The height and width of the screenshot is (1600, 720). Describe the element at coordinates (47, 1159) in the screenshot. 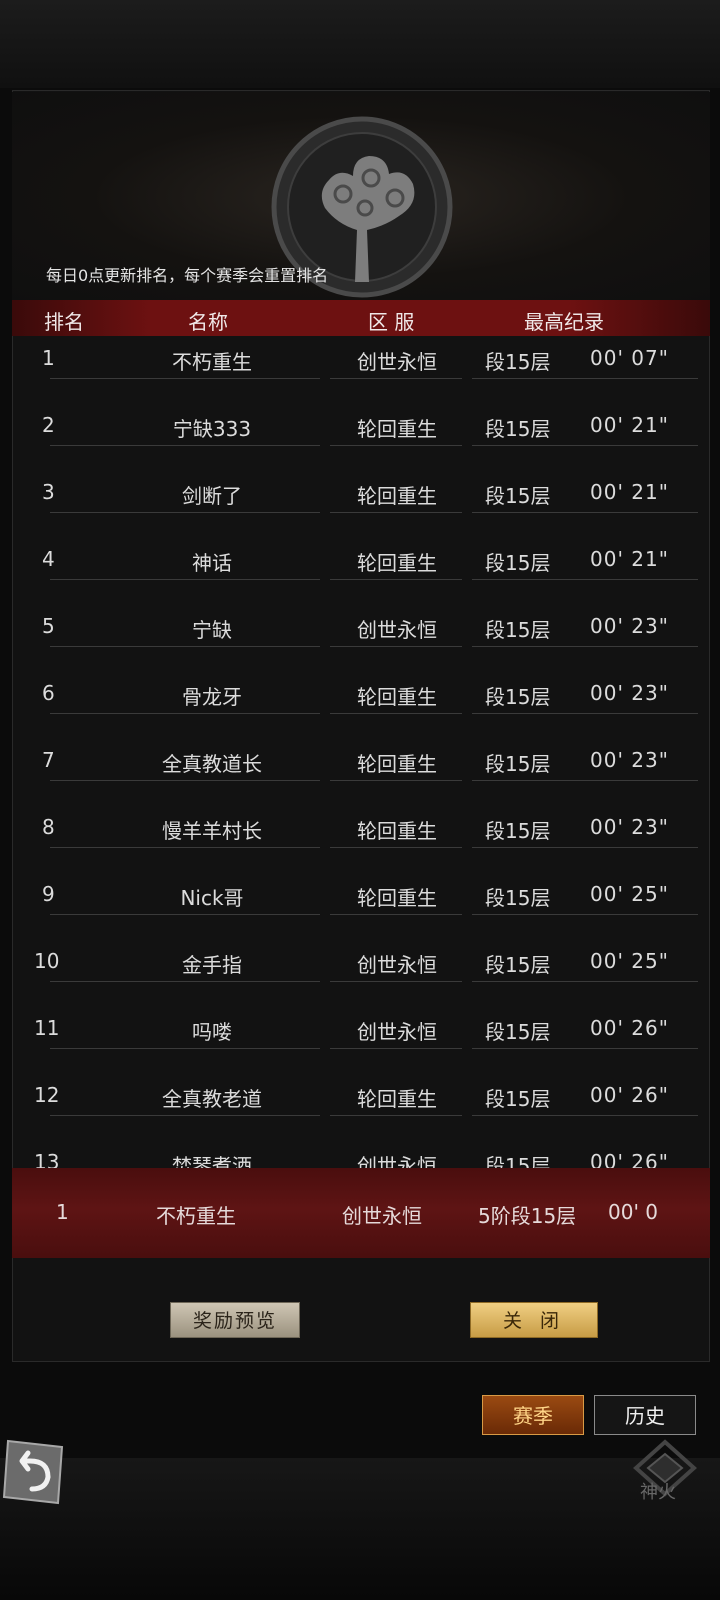

I see `rank-cell: 13` at that location.